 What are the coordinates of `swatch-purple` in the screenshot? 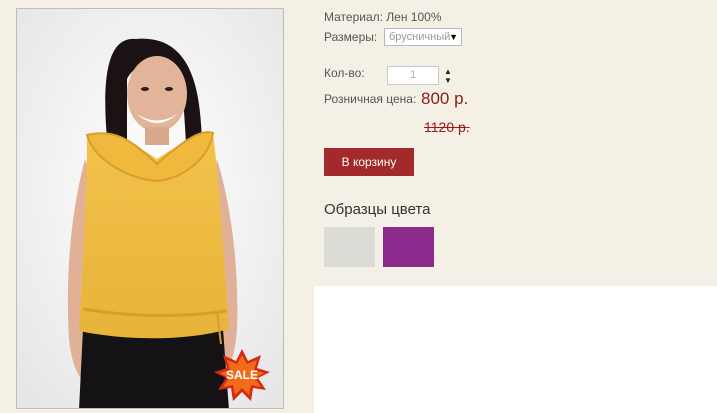 It's located at (408, 247).